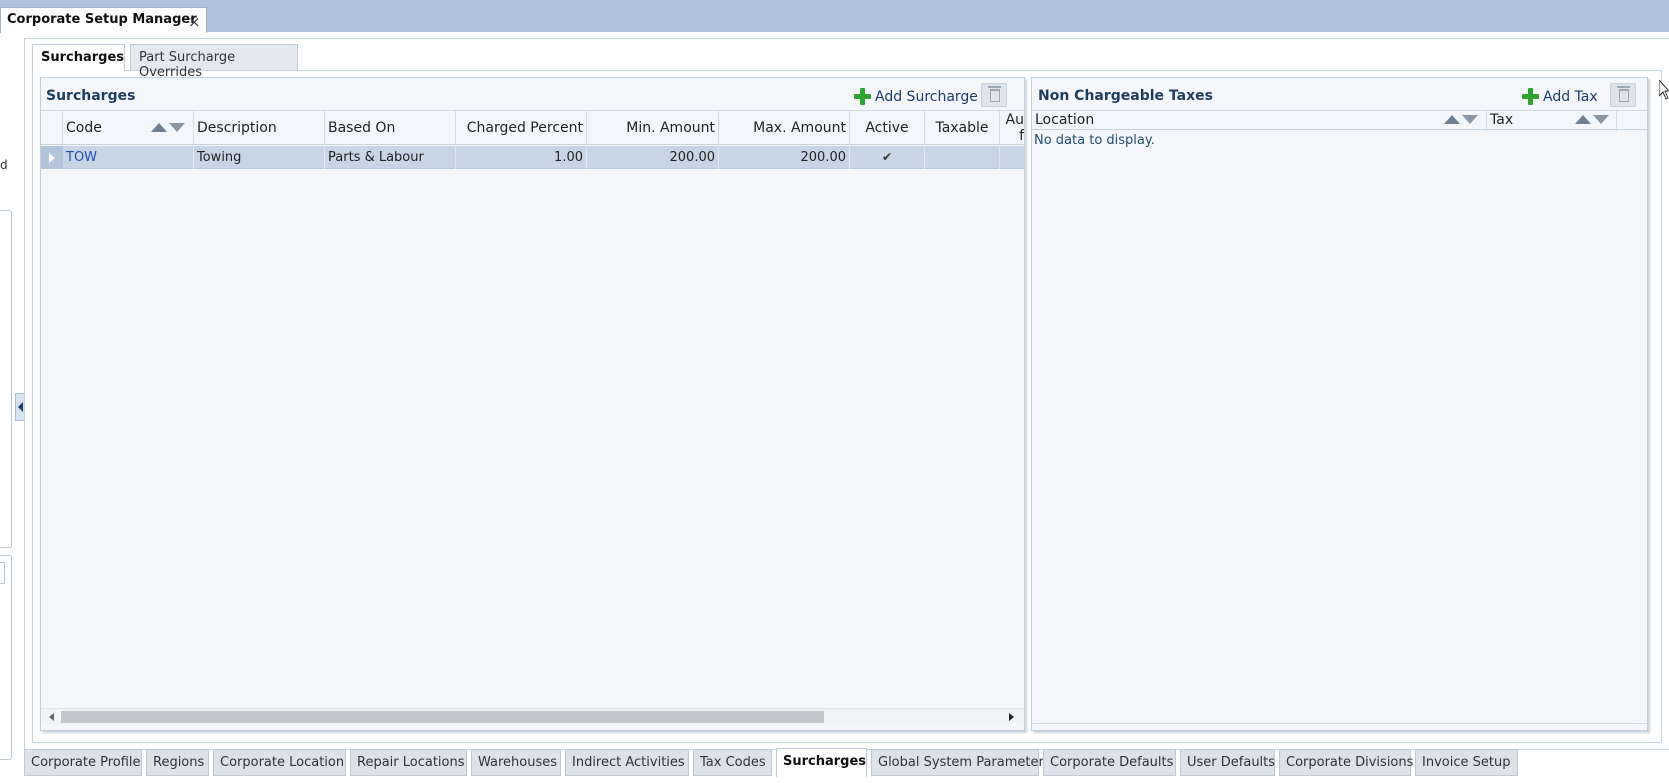 The image size is (1669, 783). Describe the element at coordinates (887, 128) in the screenshot. I see `column-header-active: Active` at that location.